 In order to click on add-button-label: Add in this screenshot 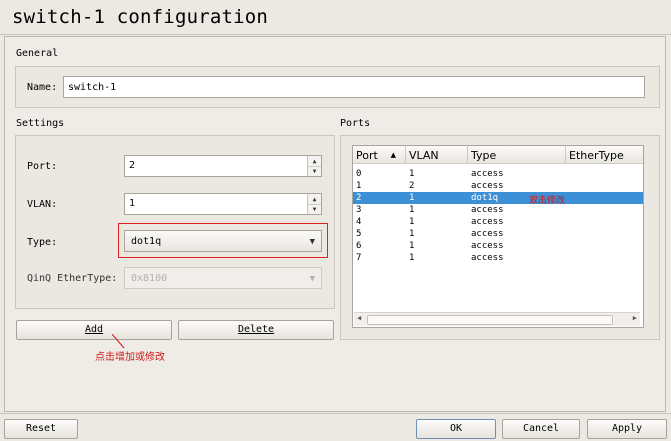, I will do `click(94, 329)`.